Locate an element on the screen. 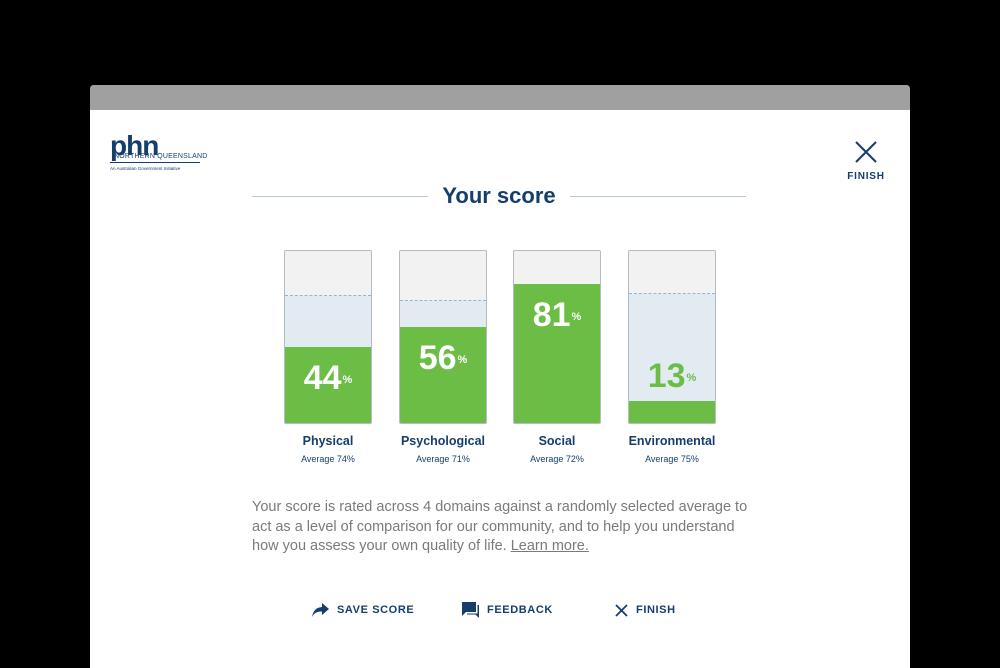 The width and height of the screenshot is (1000, 668). score-bar: 56% is located at coordinates (443, 337).